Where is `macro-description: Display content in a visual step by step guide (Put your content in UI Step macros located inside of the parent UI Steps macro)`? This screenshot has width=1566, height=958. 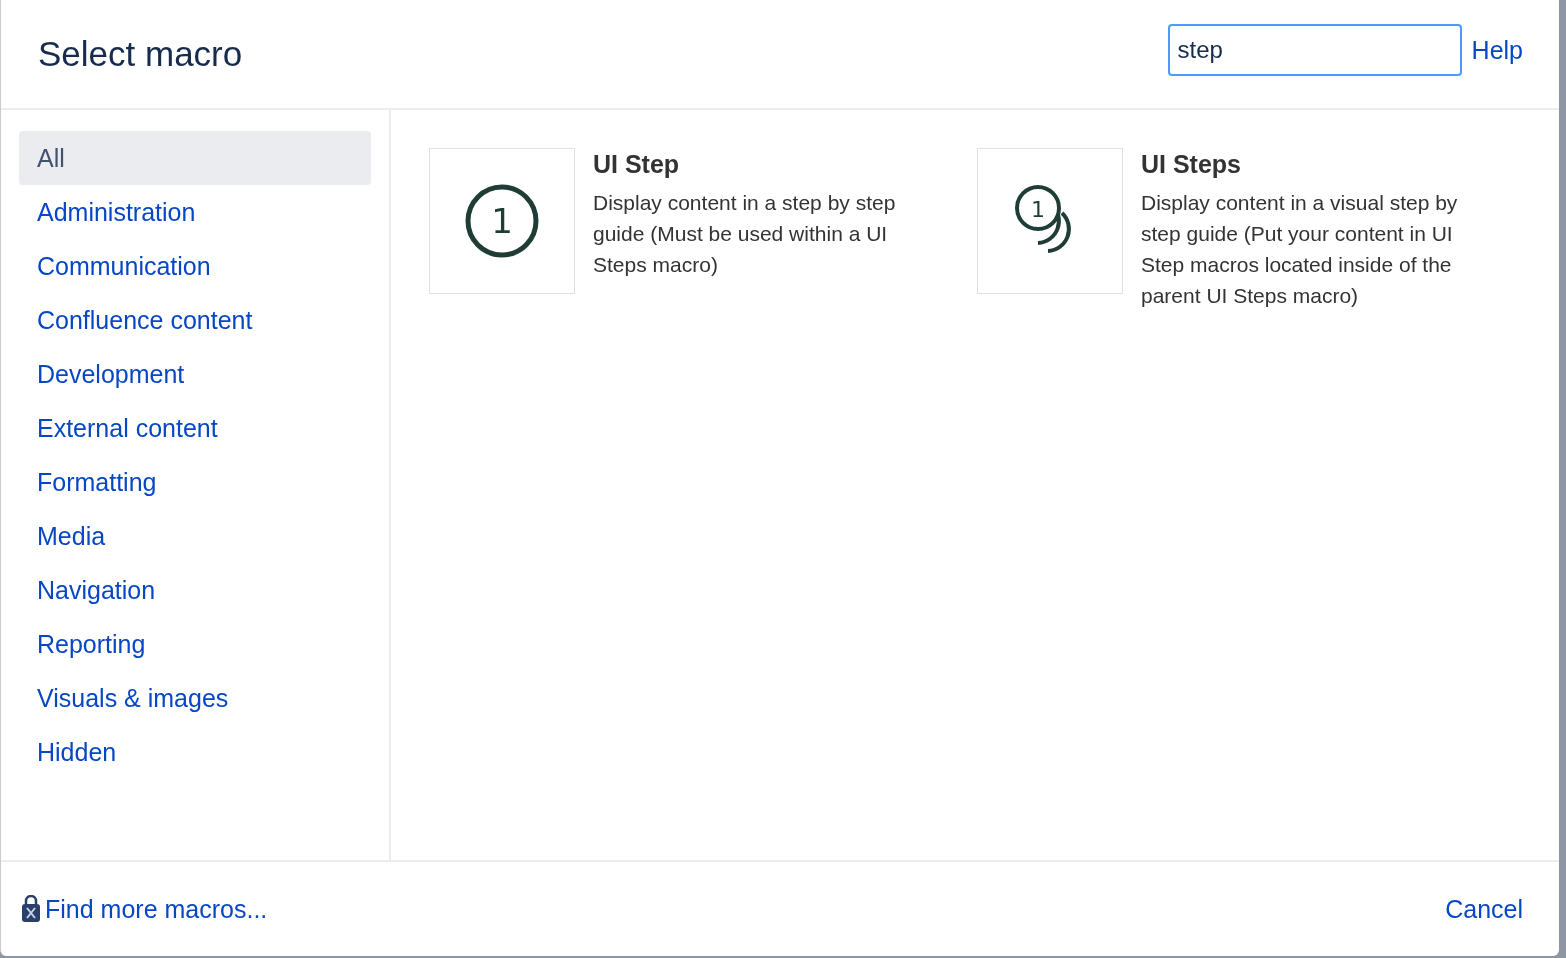
macro-description: Display content in a visual step by step guide (Put your content in UI Step macros located inside of the parent UI Steps macro) is located at coordinates (1300, 249).